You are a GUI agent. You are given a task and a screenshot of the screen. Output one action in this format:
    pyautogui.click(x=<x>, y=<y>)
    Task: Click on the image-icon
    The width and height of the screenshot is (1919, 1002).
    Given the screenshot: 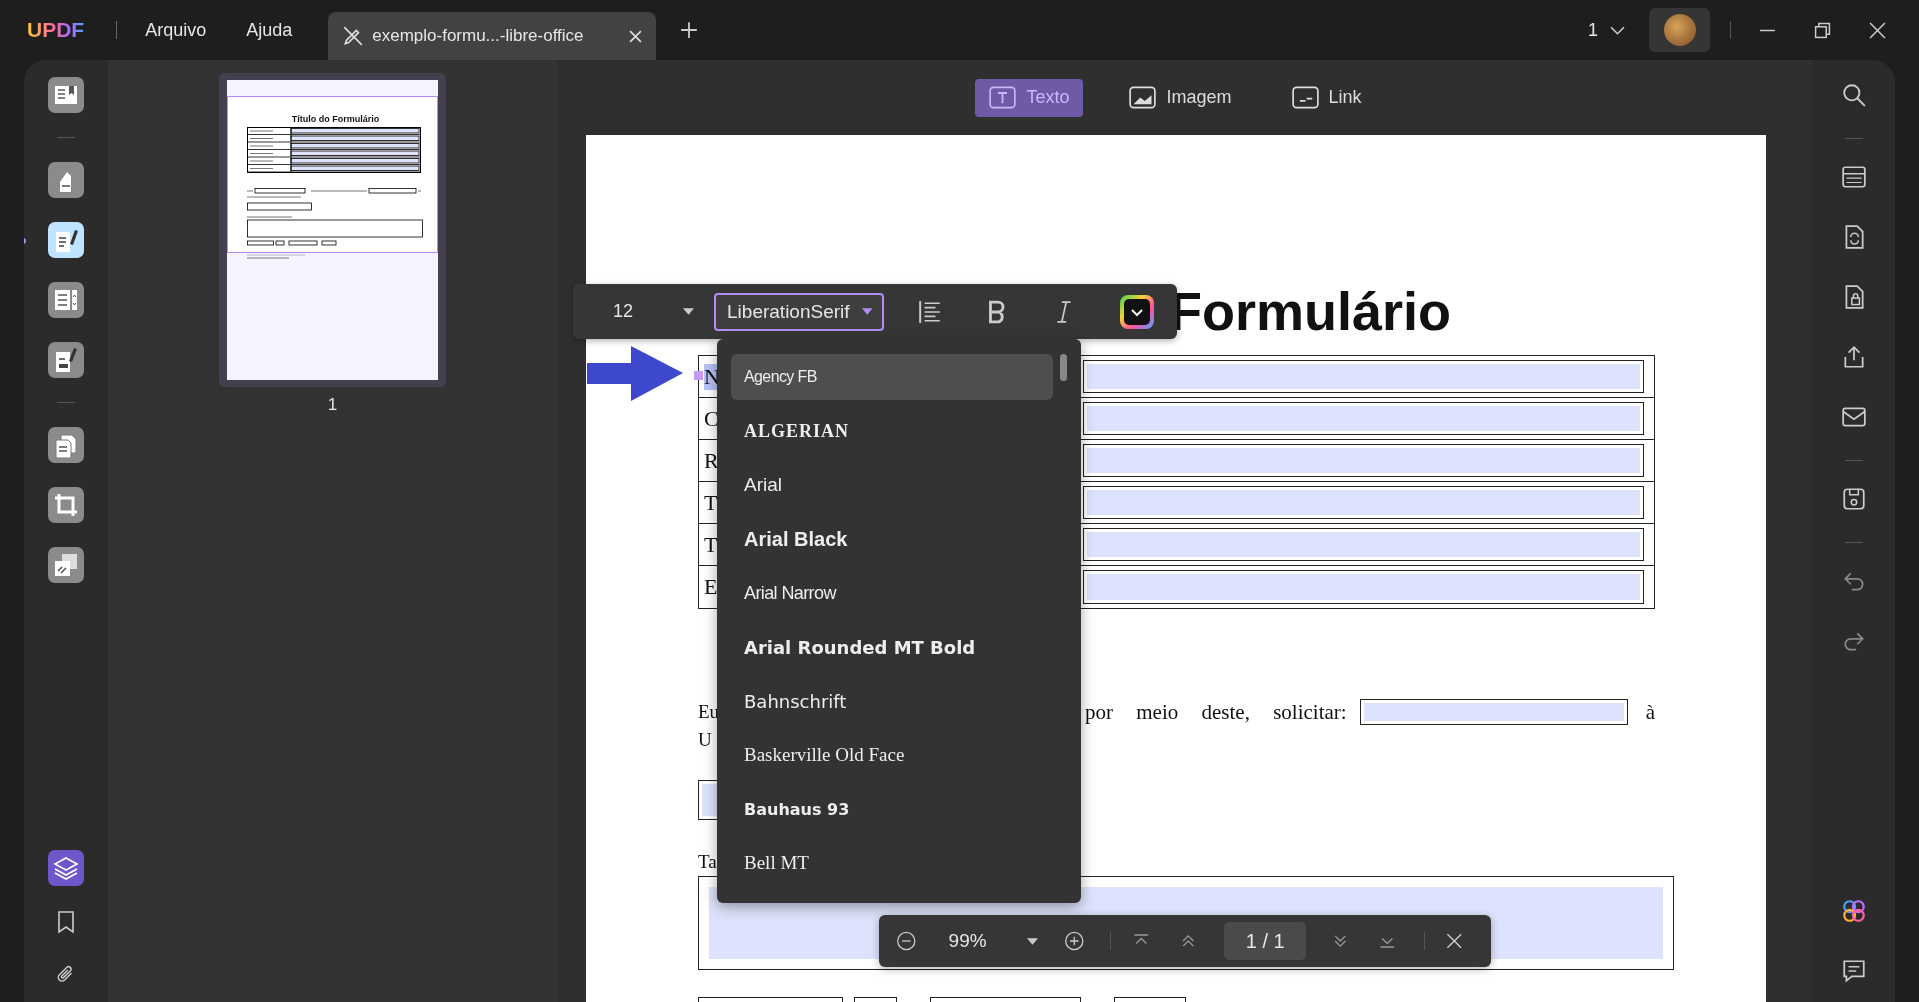 What is the action you would take?
    pyautogui.click(x=1143, y=97)
    